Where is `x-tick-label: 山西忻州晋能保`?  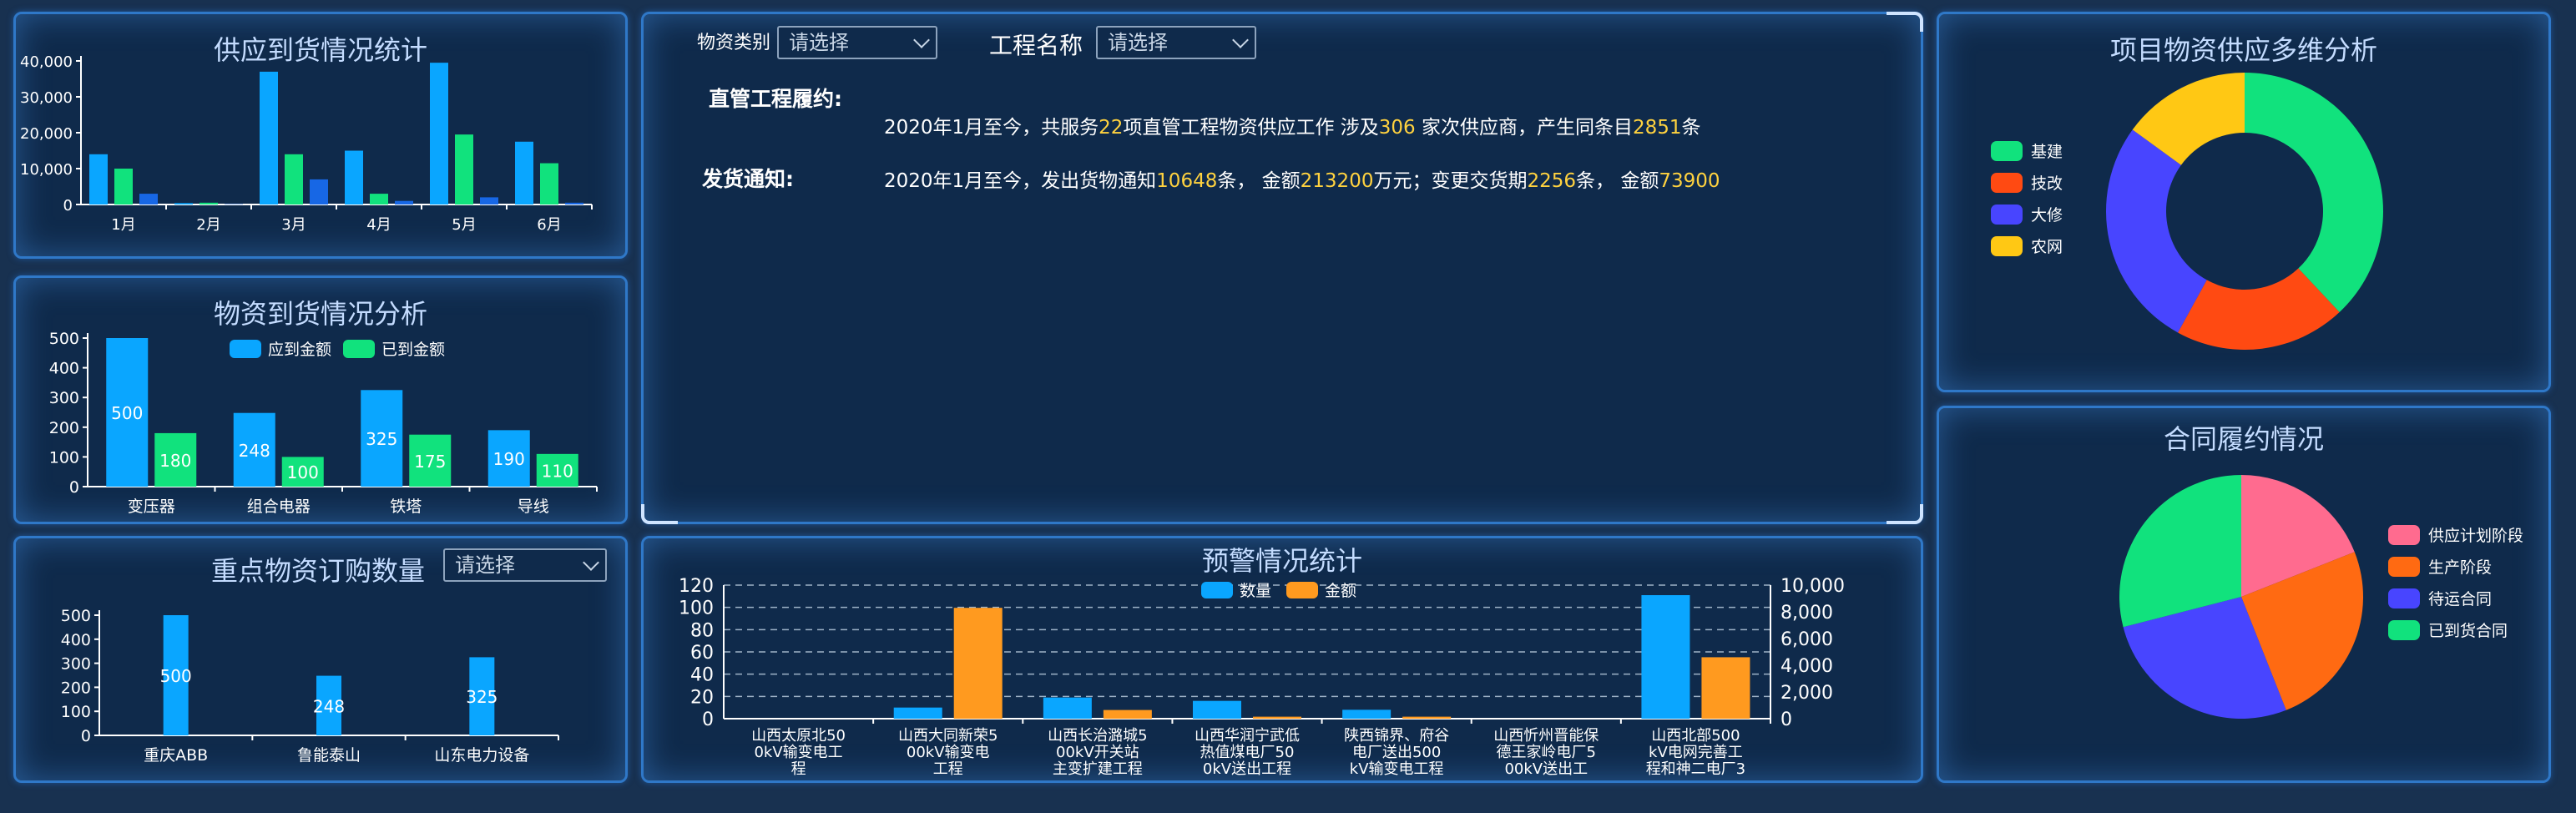 x-tick-label: 山西忻州晋能保 is located at coordinates (1546, 736).